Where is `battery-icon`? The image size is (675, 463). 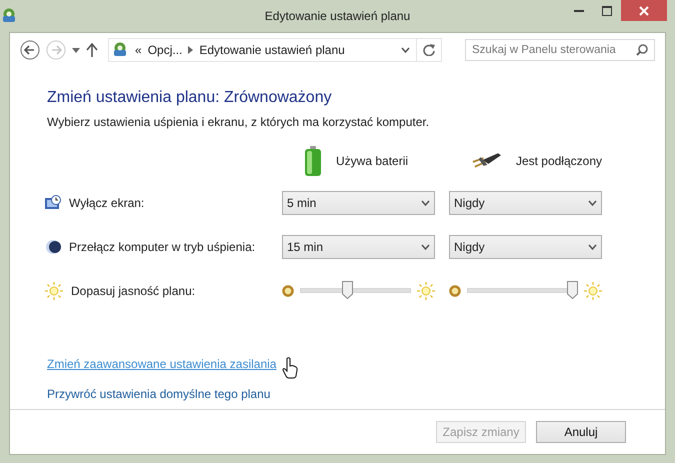 battery-icon is located at coordinates (313, 161).